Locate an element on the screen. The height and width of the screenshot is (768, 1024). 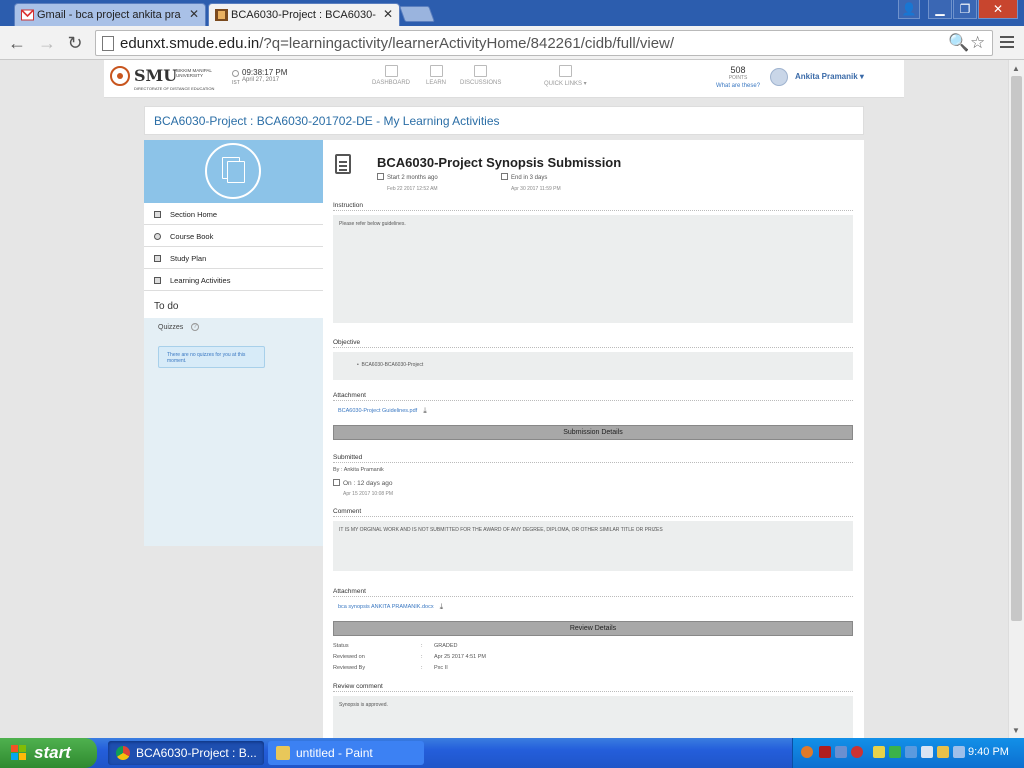
start-label: start is located at coordinates (52, 752).